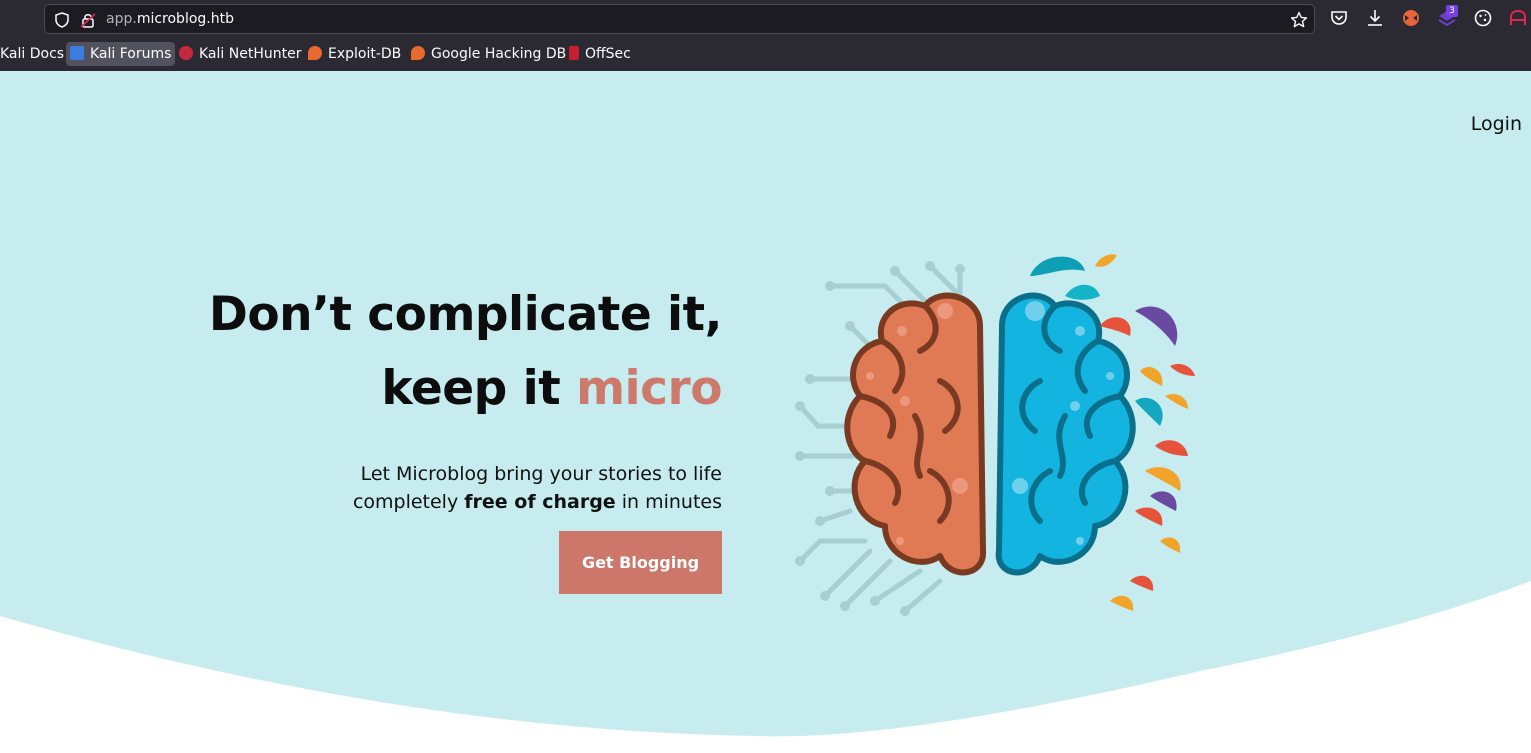 This screenshot has width=1531, height=753. What do you see at coordinates (121, 54) in the screenshot?
I see `bookmark-kali-forums: Kali Forums` at bounding box center [121, 54].